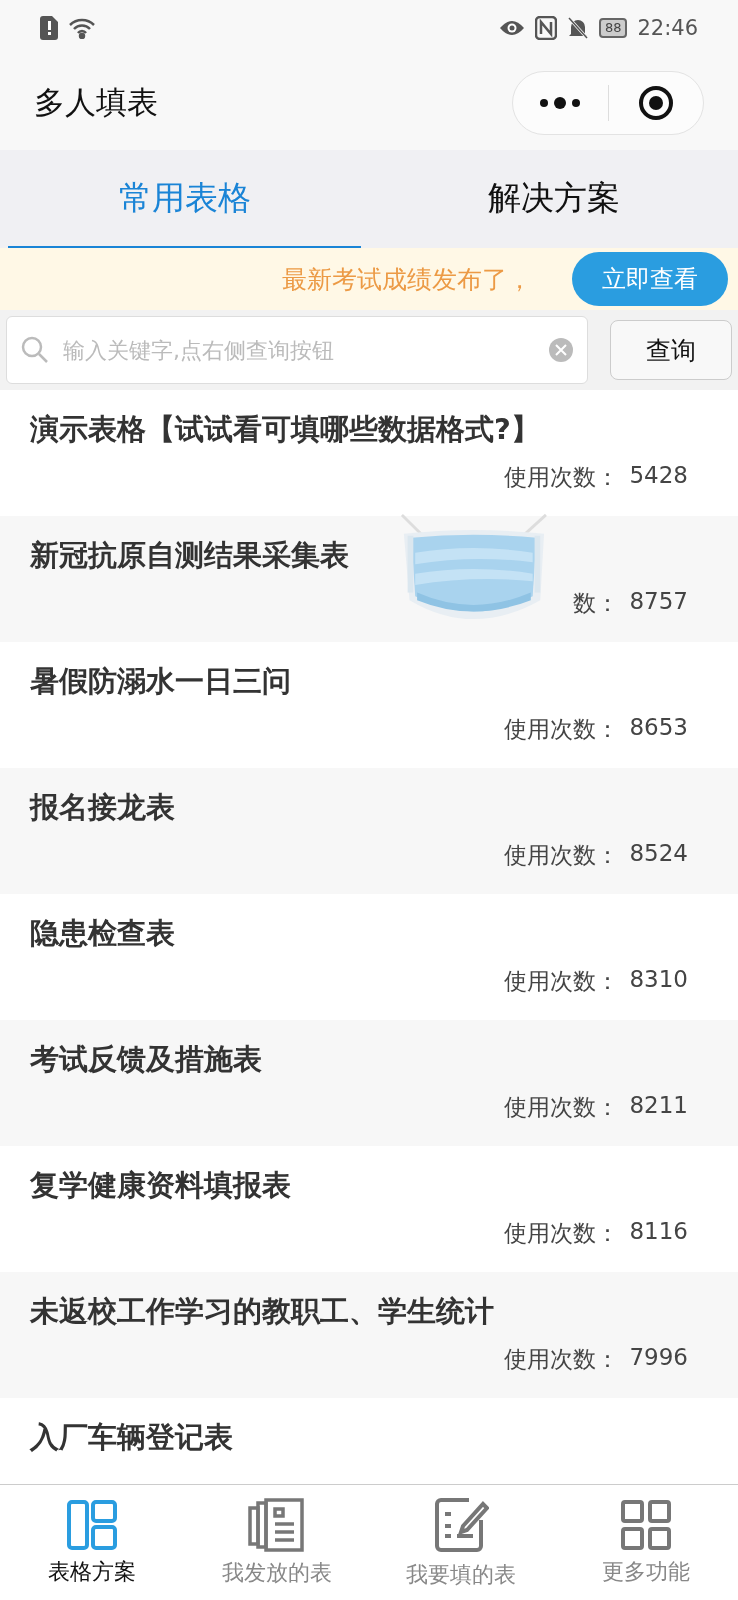  Describe the element at coordinates (369, 1335) in the screenshot. I see `form-list-item: 未返校工作学习的教职工、学生统计 使用次数： 7996` at that location.